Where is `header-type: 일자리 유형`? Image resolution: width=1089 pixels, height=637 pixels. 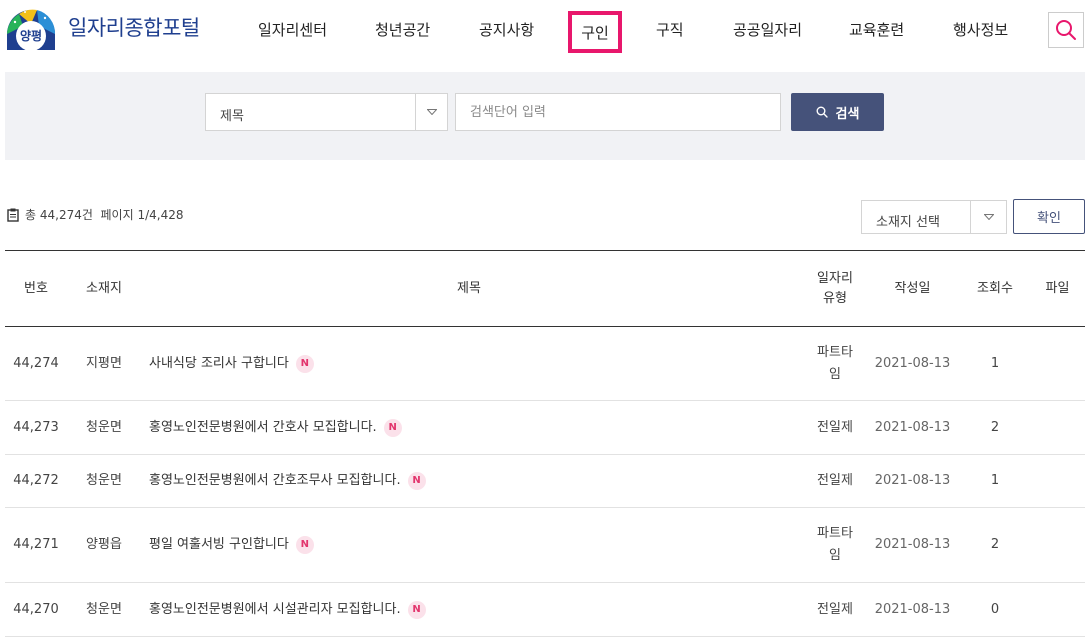 header-type: 일자리 유형 is located at coordinates (835, 288).